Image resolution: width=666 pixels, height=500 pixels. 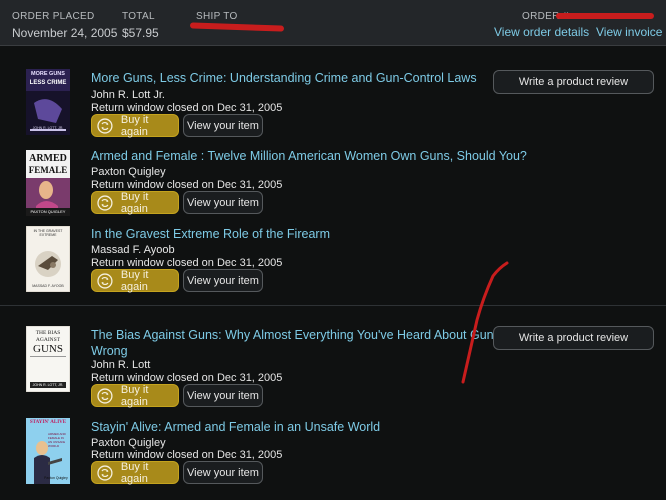 I want to click on ship-to: SHIP TO, so click(x=217, y=16).